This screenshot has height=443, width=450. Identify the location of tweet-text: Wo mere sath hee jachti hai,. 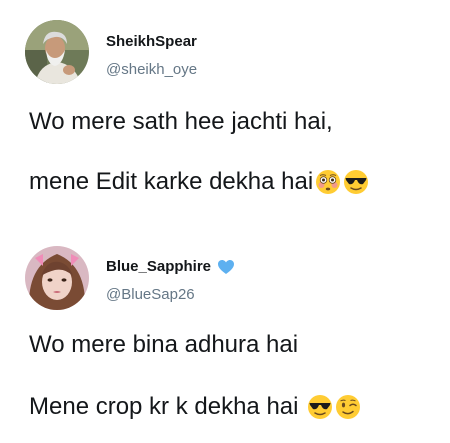
(181, 121).